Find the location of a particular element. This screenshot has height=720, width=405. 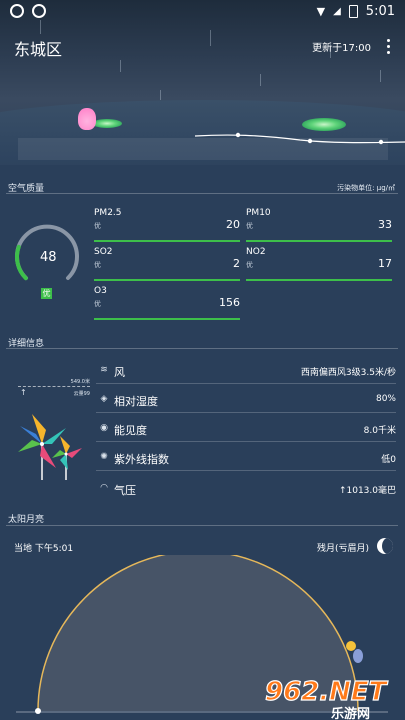

watermark-logo: 962.NET 乐游网 is located at coordinates (326, 698).